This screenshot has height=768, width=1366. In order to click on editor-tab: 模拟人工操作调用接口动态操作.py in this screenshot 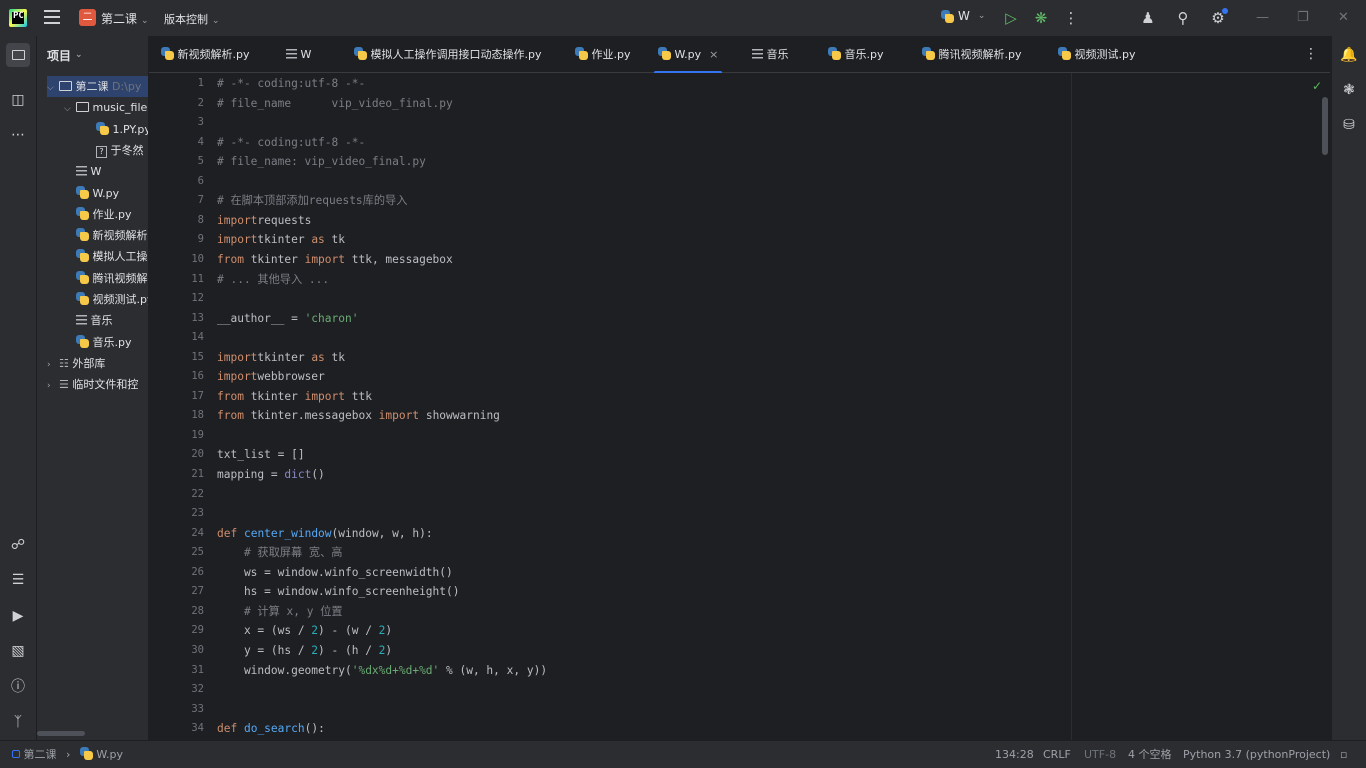, I will do `click(448, 54)`.